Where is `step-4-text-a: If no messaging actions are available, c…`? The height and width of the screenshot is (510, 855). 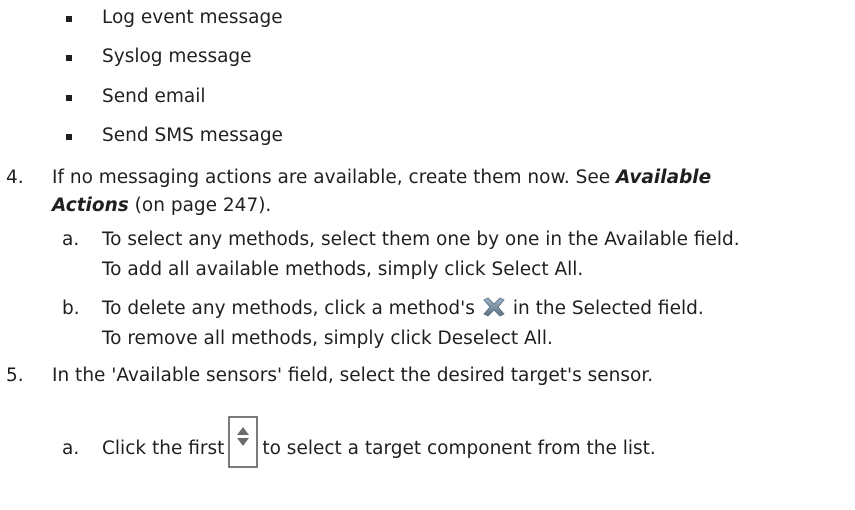
step-4-text-a: If no messaging actions are available, c… is located at coordinates (334, 177).